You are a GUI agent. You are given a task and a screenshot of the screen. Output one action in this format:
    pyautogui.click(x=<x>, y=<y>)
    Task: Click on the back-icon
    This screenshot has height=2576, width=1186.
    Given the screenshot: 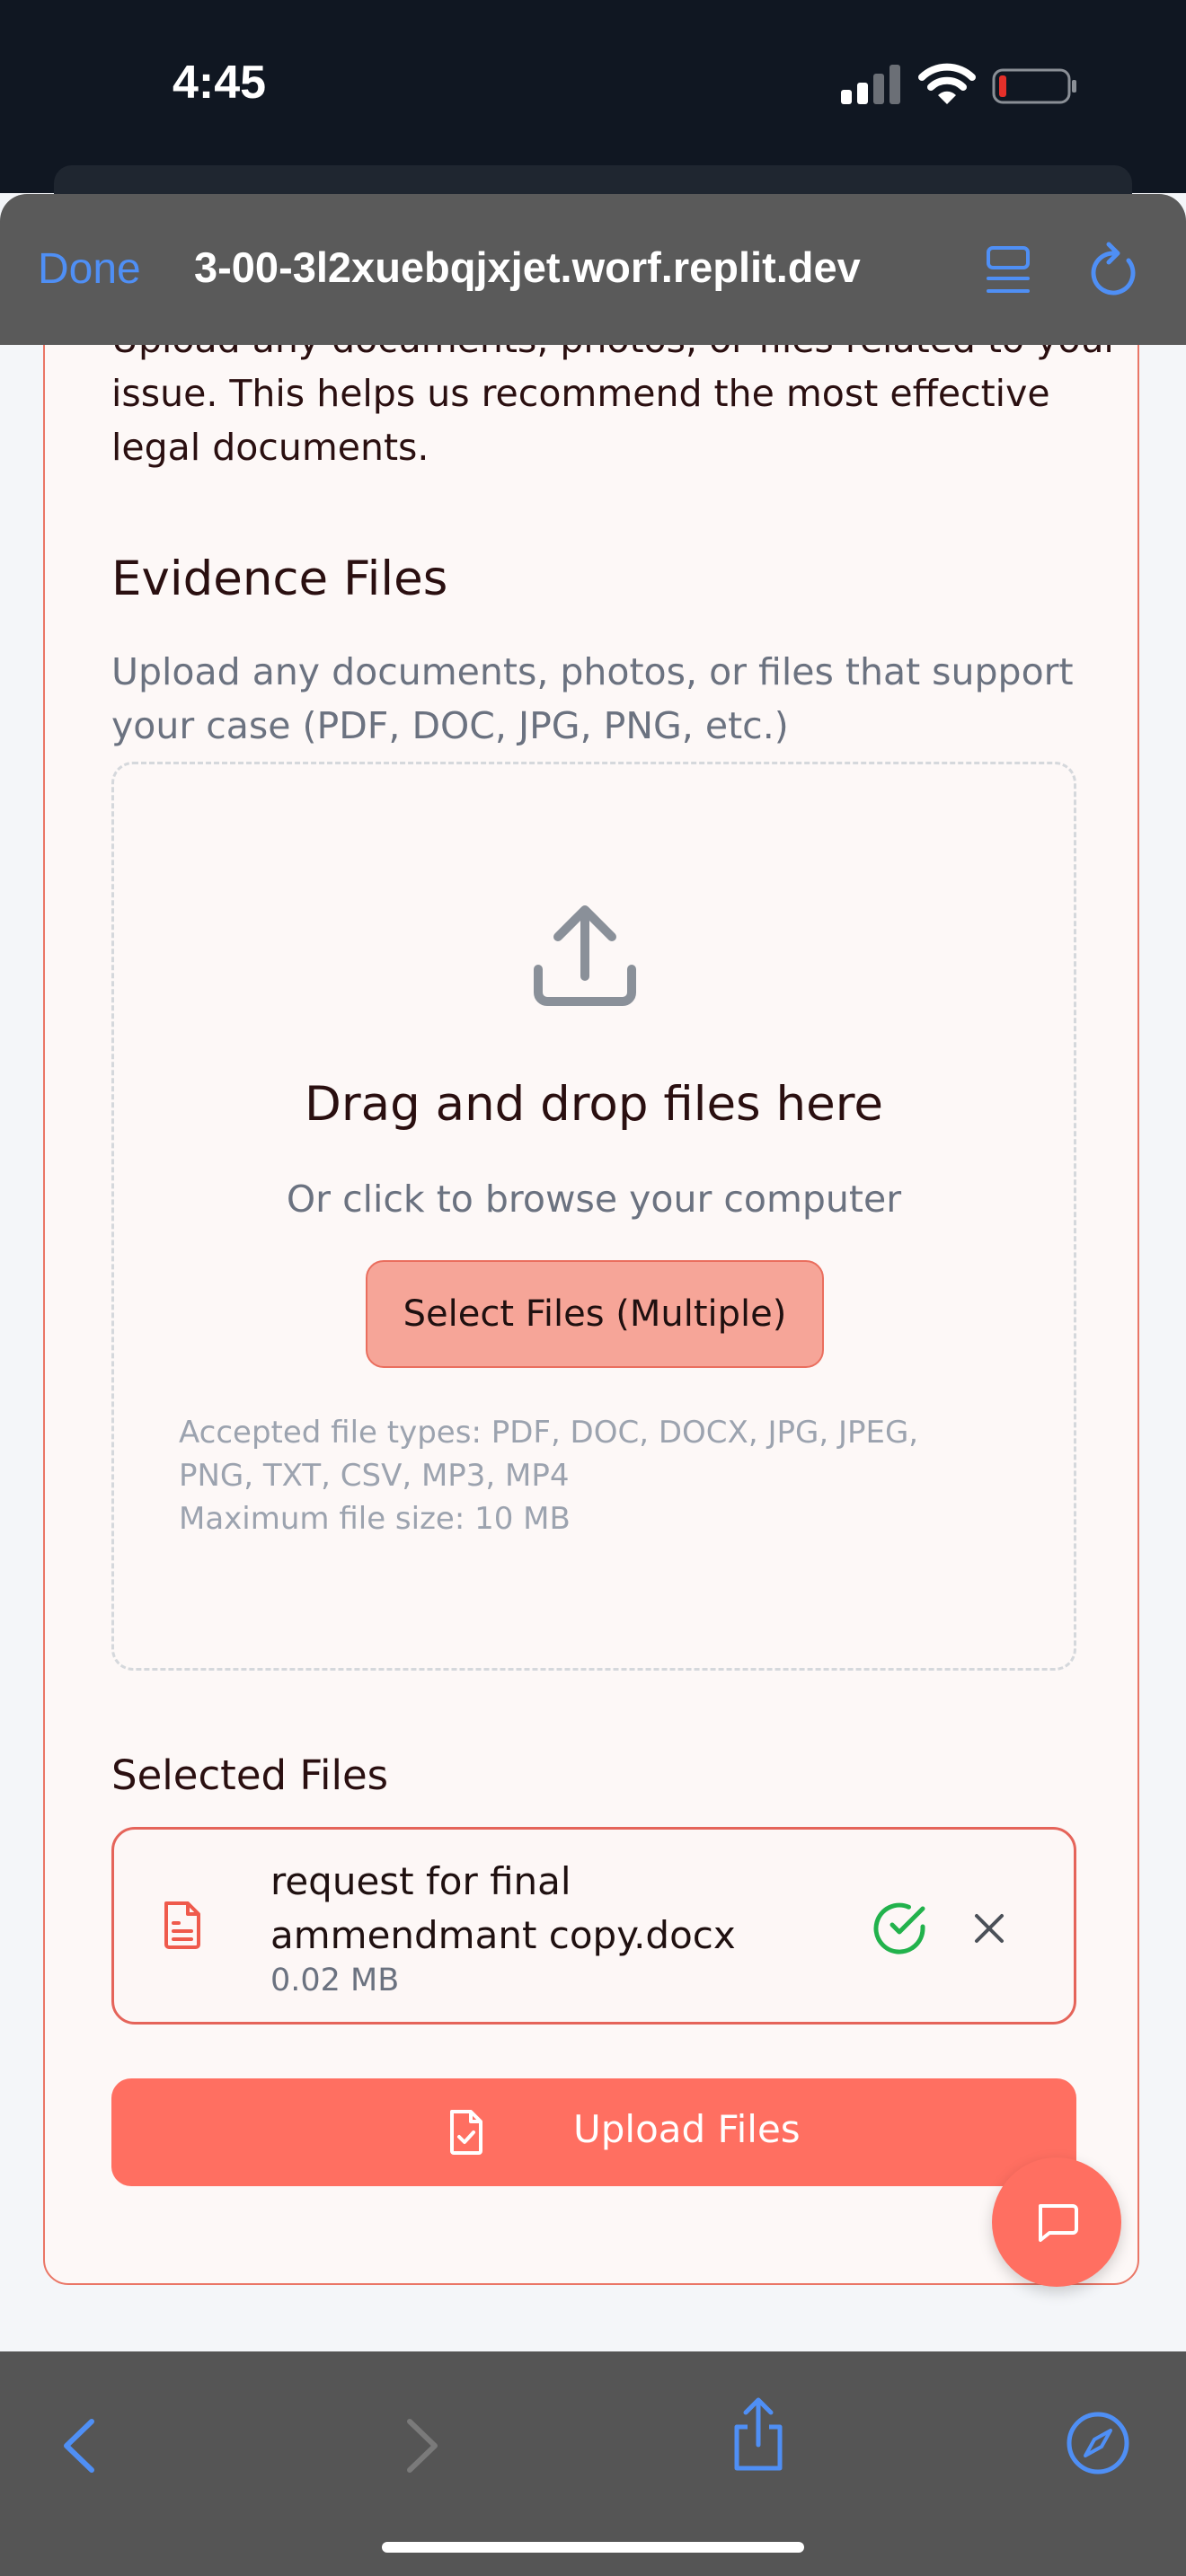 What is the action you would take?
    pyautogui.click(x=79, y=2445)
    